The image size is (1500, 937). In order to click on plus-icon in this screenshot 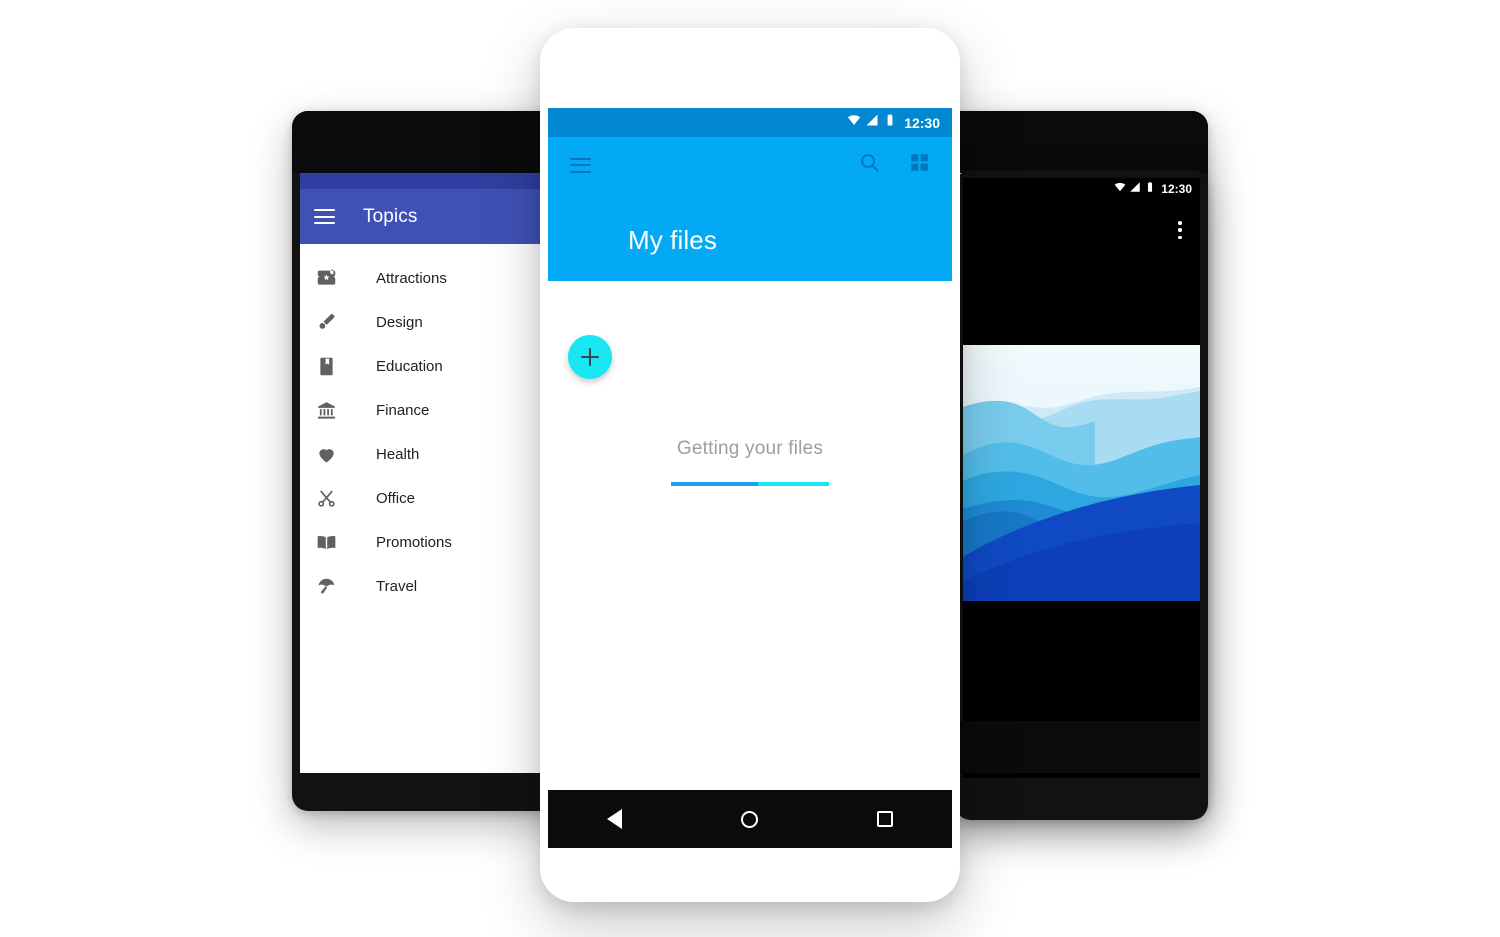, I will do `click(590, 357)`.